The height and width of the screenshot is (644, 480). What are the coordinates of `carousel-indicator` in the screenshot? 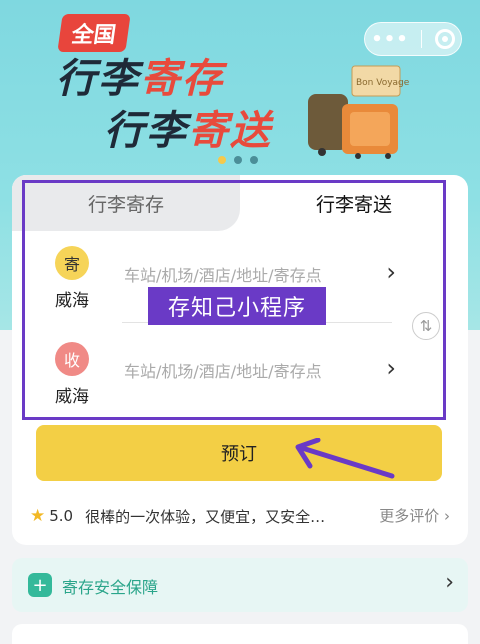 It's located at (238, 160).